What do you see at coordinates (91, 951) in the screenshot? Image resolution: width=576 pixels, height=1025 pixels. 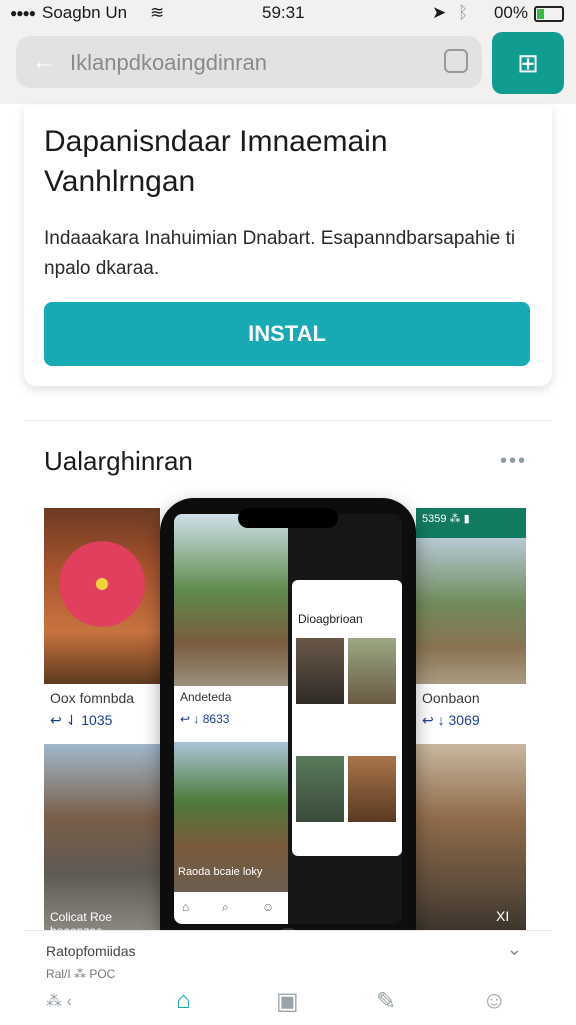 I see `sheet-title: Ratopfomiidas` at bounding box center [91, 951].